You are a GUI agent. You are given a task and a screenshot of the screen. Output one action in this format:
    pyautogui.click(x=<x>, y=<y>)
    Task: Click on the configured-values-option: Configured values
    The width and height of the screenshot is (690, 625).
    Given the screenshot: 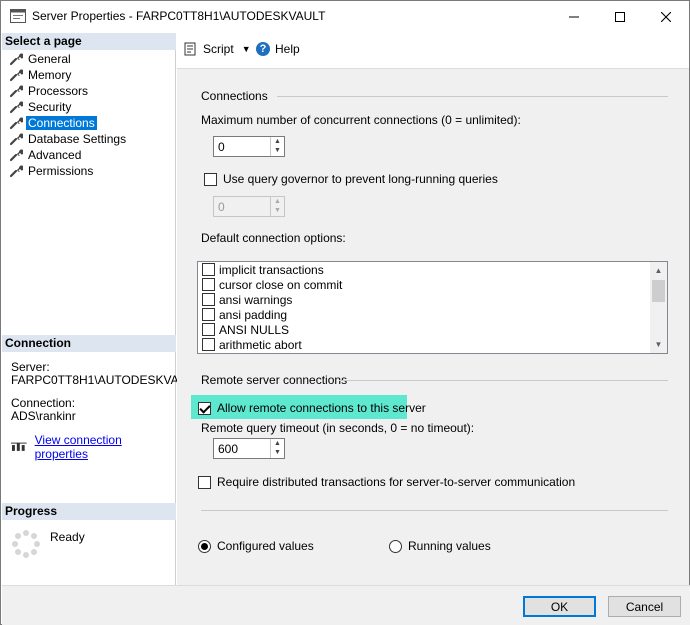 What is the action you would take?
    pyautogui.click(x=256, y=546)
    